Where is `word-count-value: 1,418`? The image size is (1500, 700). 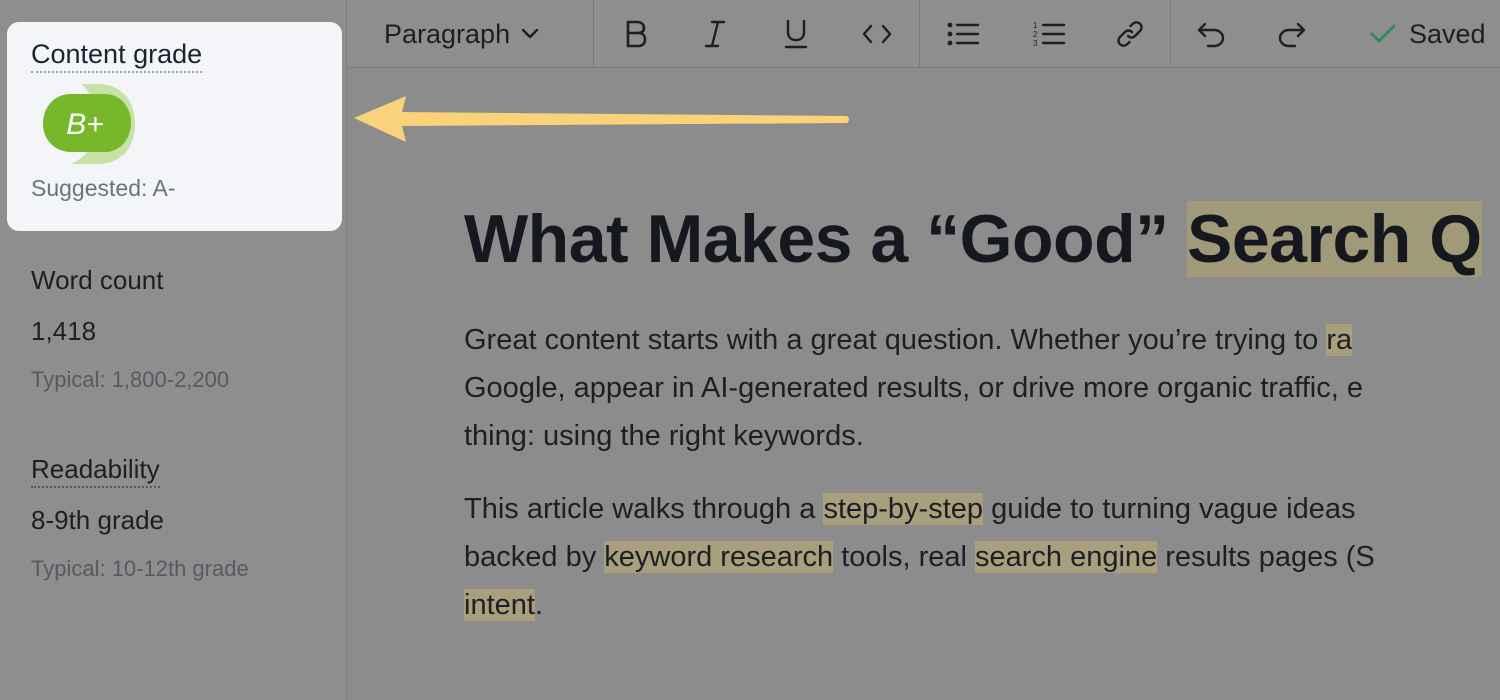
word-count-value: 1,418 is located at coordinates (64, 331).